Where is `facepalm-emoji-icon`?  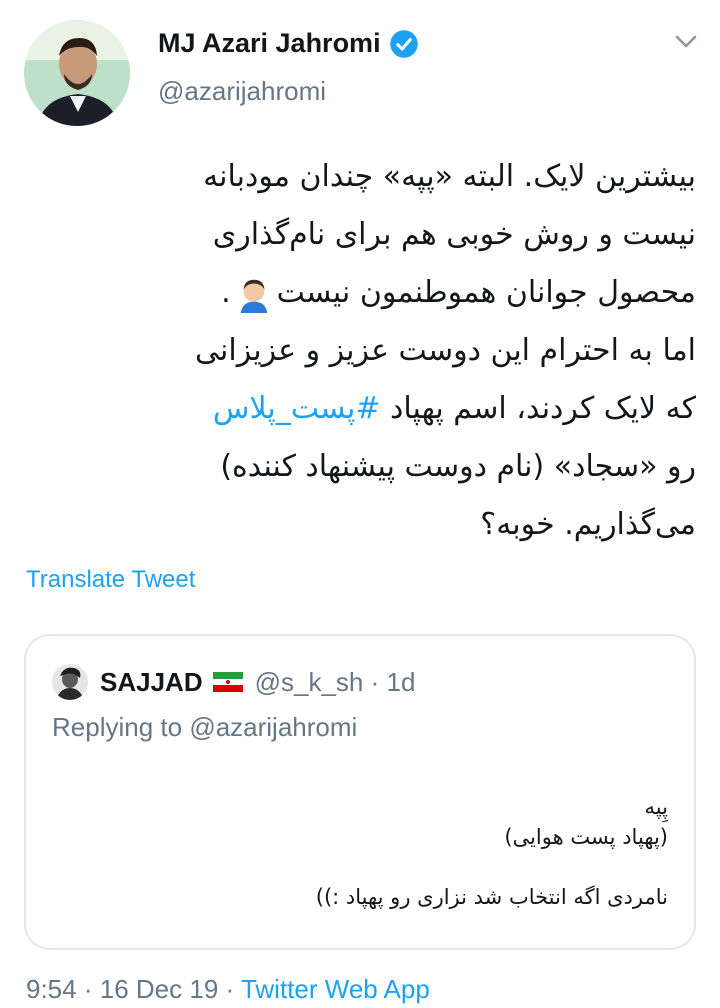
facepalm-emoji-icon is located at coordinates (253, 296).